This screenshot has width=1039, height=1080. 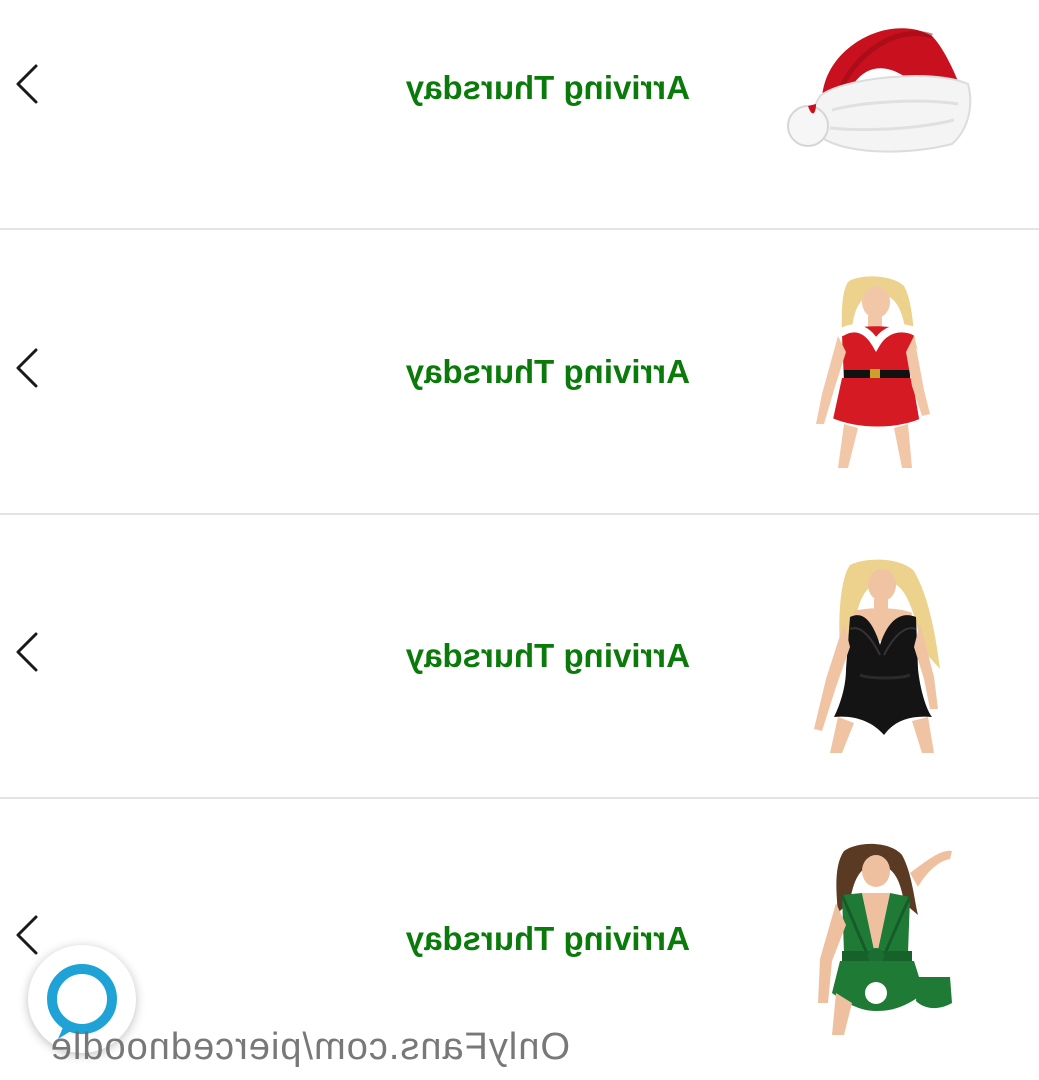 What do you see at coordinates (881, 940) in the screenshot?
I see `green-lace-bodysuit-image` at bounding box center [881, 940].